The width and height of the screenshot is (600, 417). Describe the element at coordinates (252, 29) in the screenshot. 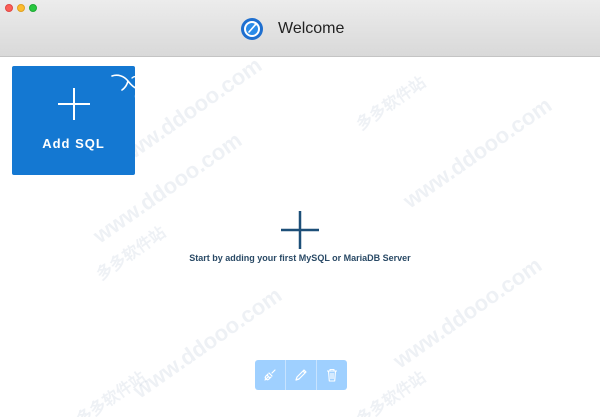

I see `sql-app-icon` at that location.